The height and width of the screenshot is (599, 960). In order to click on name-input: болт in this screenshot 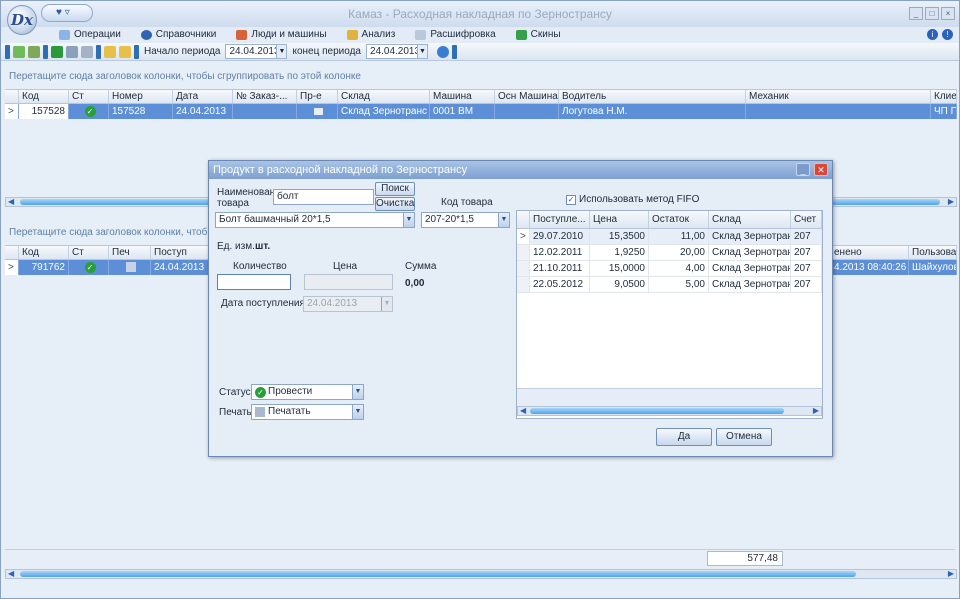, I will do `click(323, 197)`.